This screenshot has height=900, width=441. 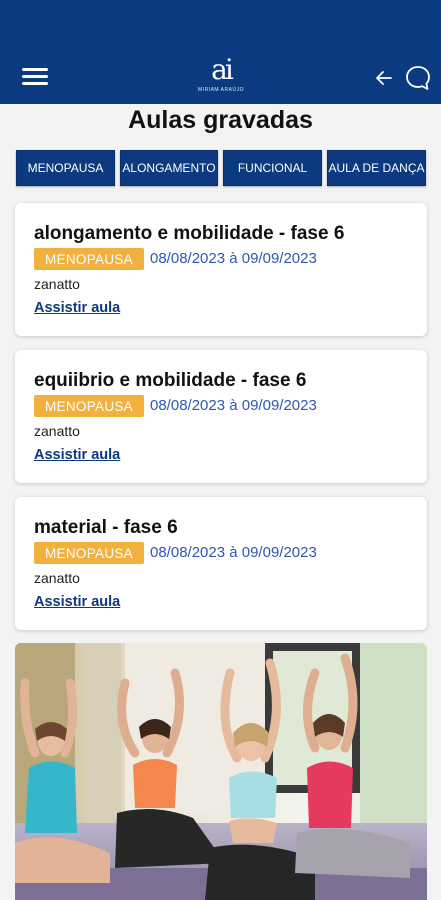 What do you see at coordinates (418, 78) in the screenshot?
I see `chat-bubble-icon` at bounding box center [418, 78].